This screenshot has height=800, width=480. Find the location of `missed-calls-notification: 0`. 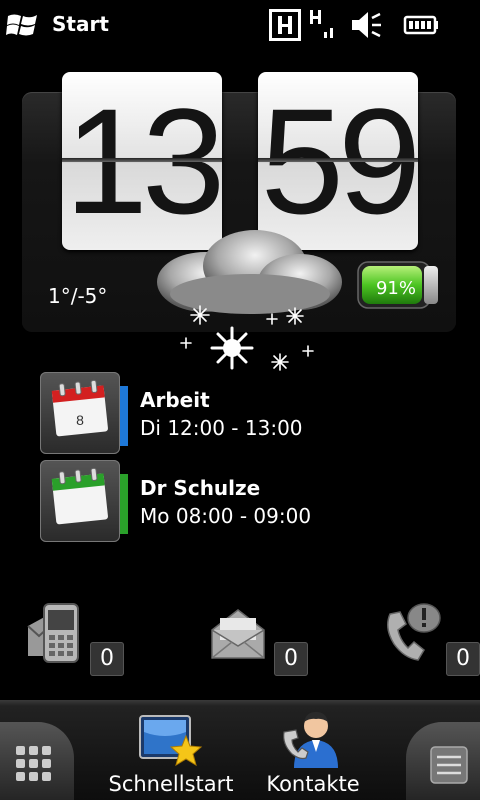

missed-calls-notification: 0 is located at coordinates (430, 640).